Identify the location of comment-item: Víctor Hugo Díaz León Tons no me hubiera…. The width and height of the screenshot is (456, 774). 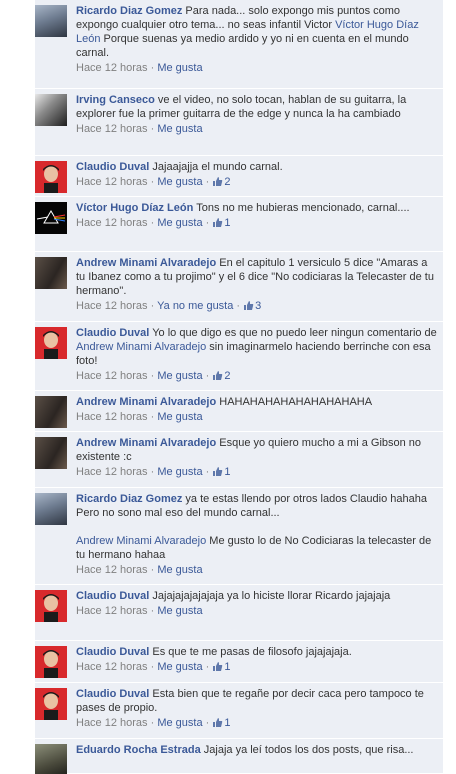
(239, 224).